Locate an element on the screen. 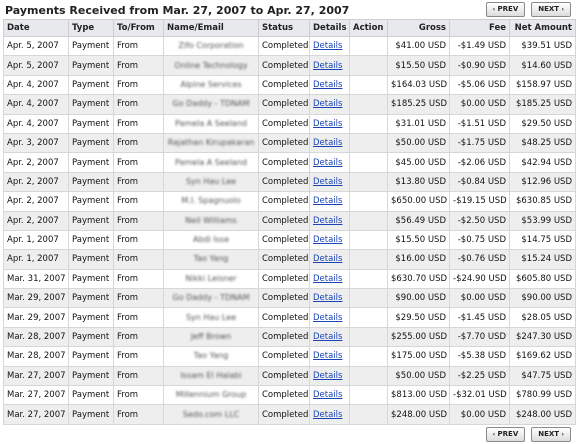 This screenshot has width=577, height=444. chevron-right-icon: › is located at coordinates (562, 9).